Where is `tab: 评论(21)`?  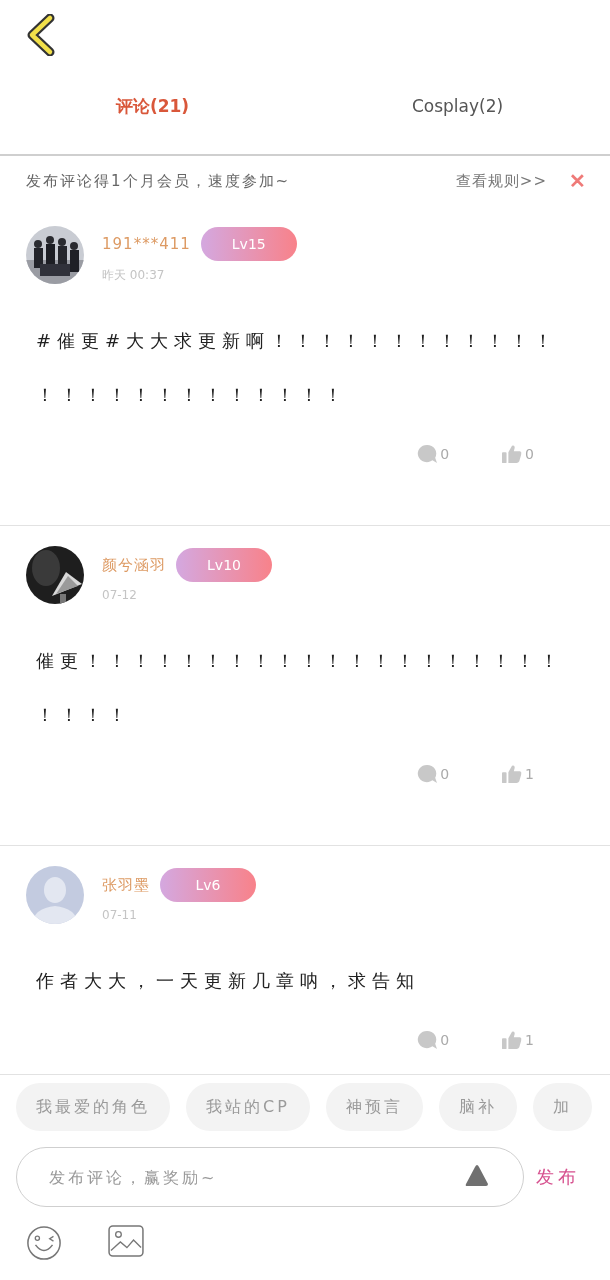 tab: 评论(21) is located at coordinates (152, 112).